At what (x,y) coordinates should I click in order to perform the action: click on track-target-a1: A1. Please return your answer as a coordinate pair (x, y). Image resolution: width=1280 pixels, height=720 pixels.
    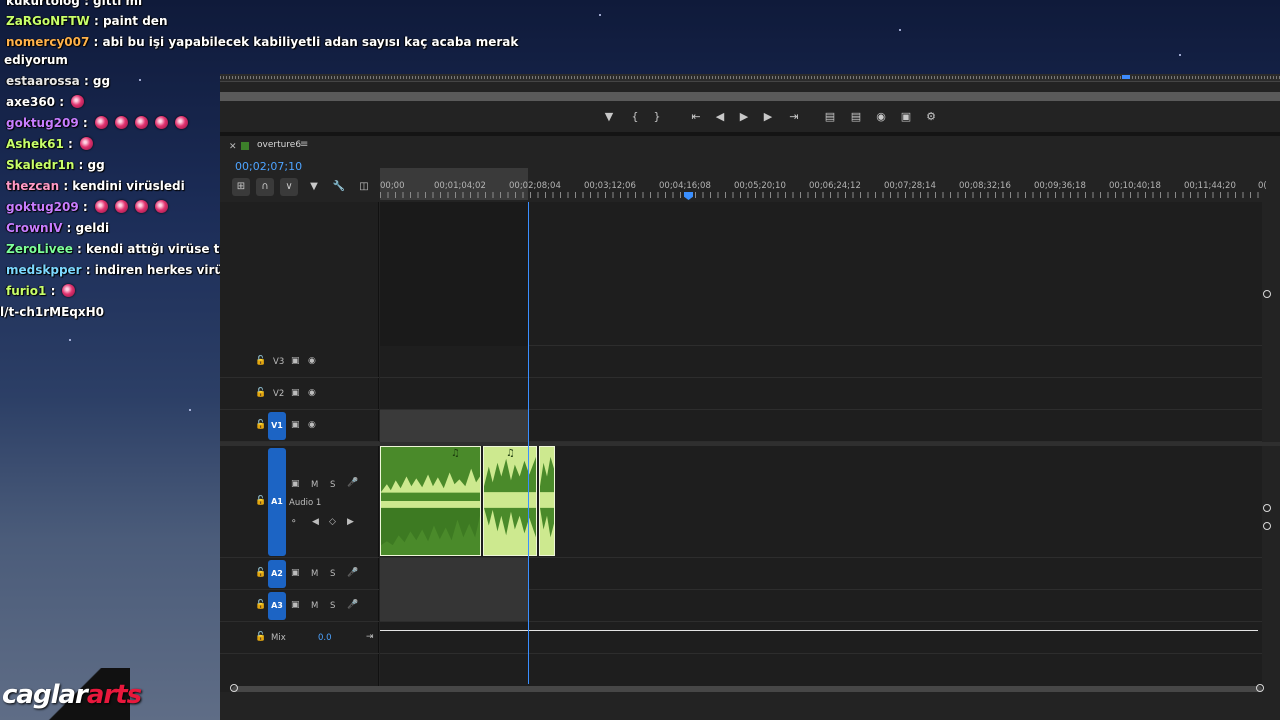
    Looking at the image, I should click on (277, 502).